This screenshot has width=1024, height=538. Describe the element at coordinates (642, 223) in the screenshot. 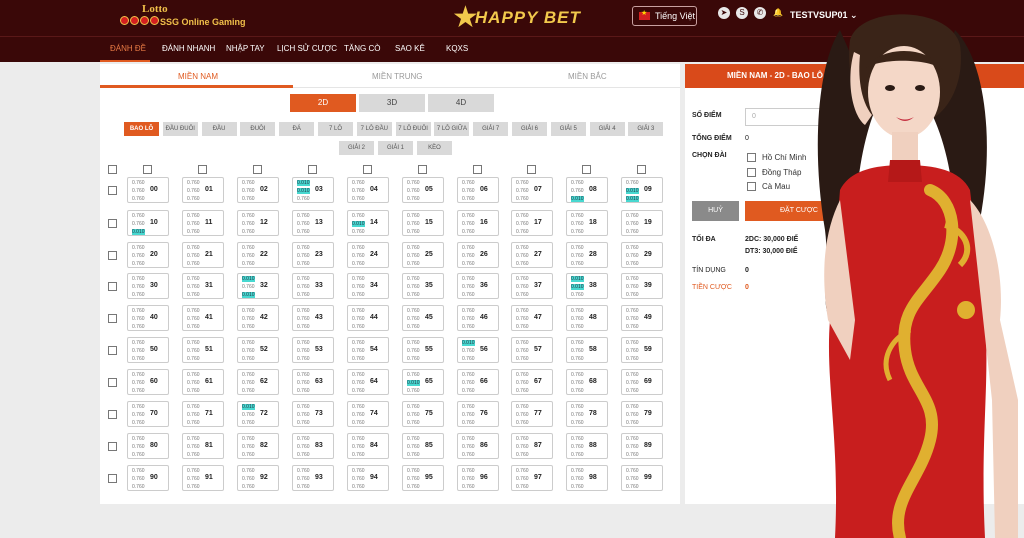

I see `number-cell-19: 0.760 0.760 0.760 19` at that location.